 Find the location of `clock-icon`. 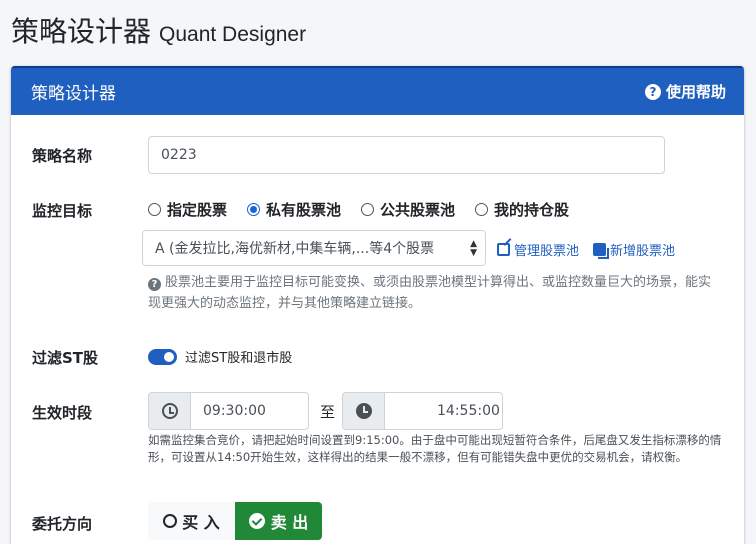

clock-icon is located at coordinates (169, 411).